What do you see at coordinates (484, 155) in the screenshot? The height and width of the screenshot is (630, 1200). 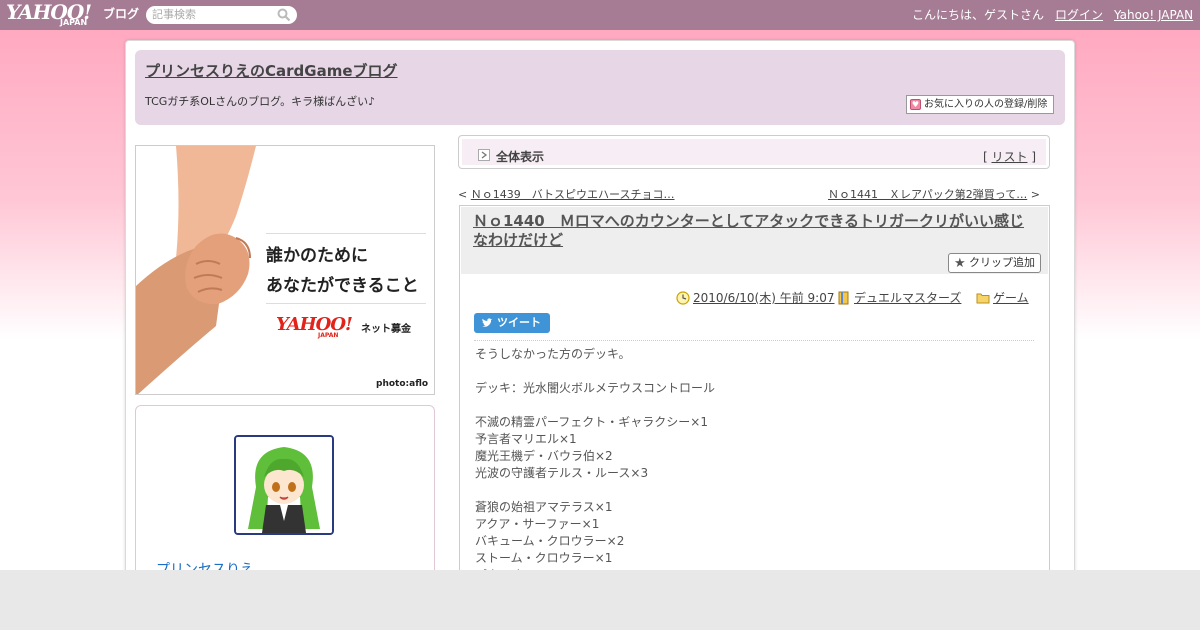 I see `arrow-right-icon` at bounding box center [484, 155].